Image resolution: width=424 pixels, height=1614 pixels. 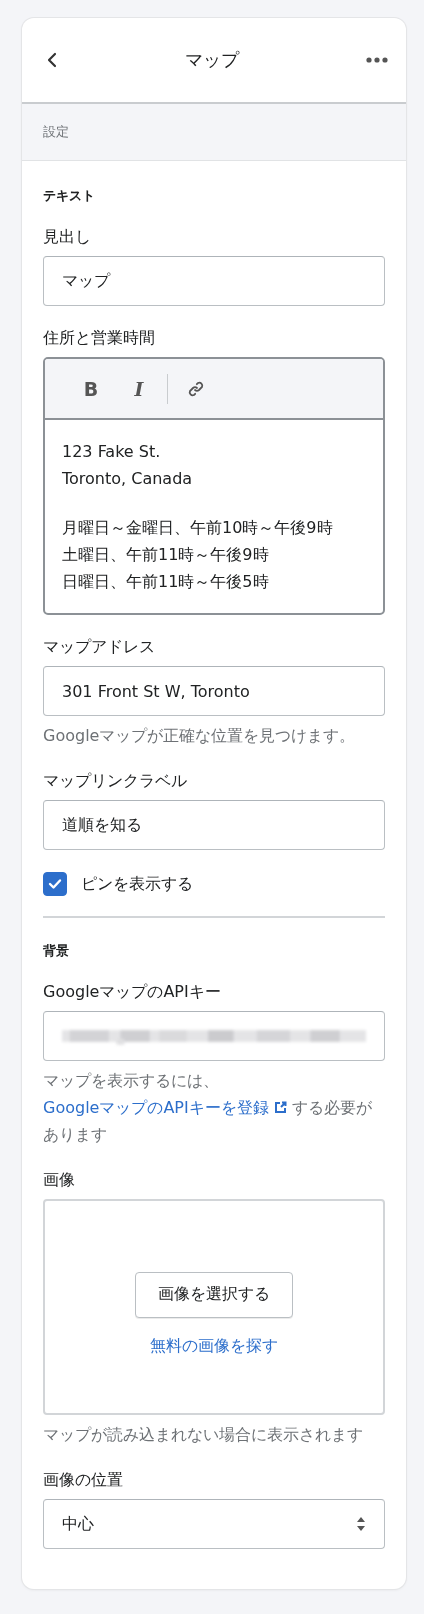 I want to click on text-field: マップ, so click(x=214, y=281).